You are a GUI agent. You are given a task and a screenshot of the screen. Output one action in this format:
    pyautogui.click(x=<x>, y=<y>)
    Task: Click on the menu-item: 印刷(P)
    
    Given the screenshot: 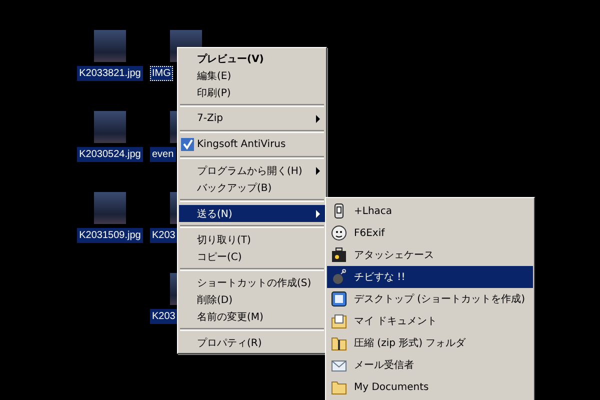 What is the action you would take?
    pyautogui.click(x=252, y=92)
    